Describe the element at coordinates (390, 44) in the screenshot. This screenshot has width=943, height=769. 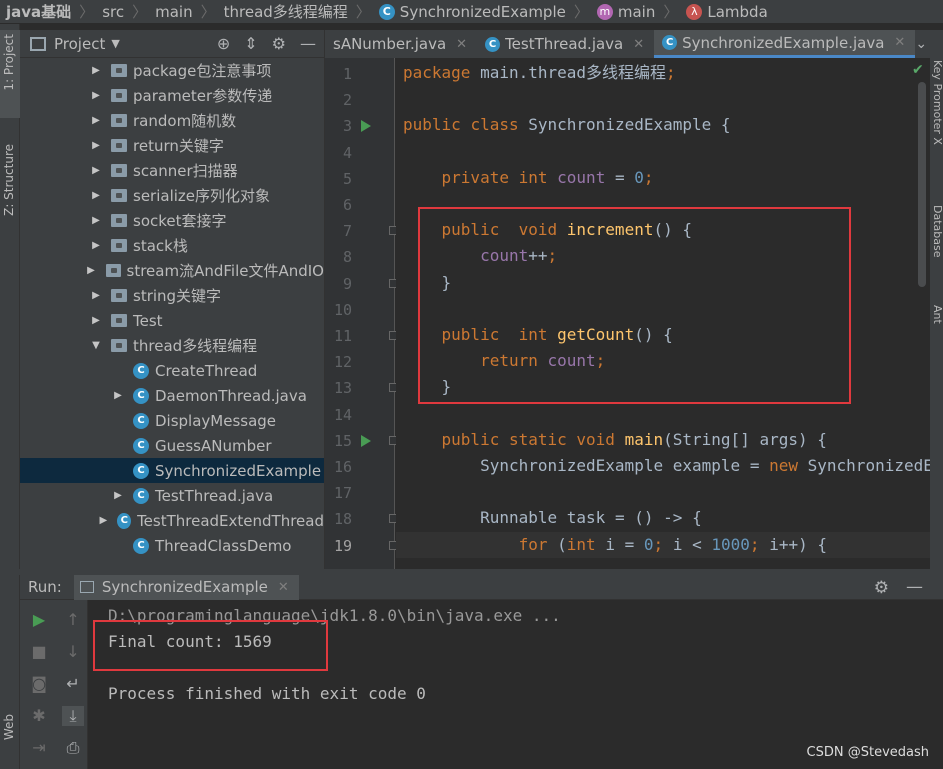
I see `tab-label: sANumber.java` at that location.